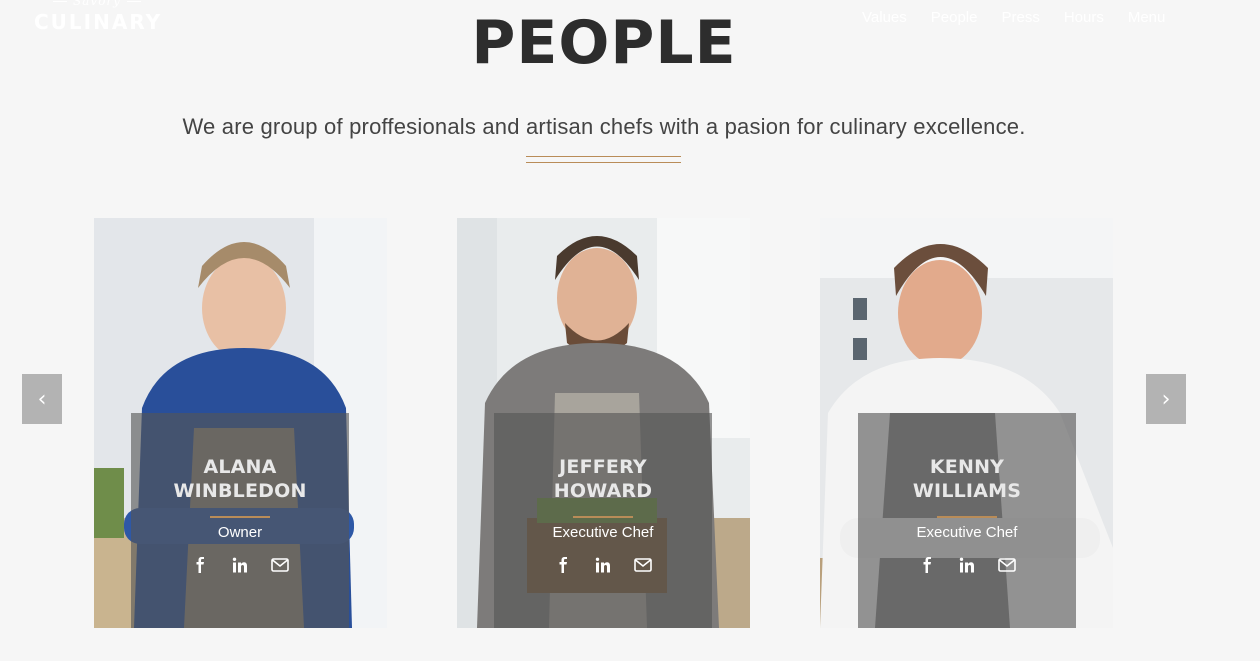 The image size is (1260, 661). Describe the element at coordinates (967, 520) in the screenshot. I see `team-card-overlay: KENNY WILLIAMS Executive Chef` at that location.